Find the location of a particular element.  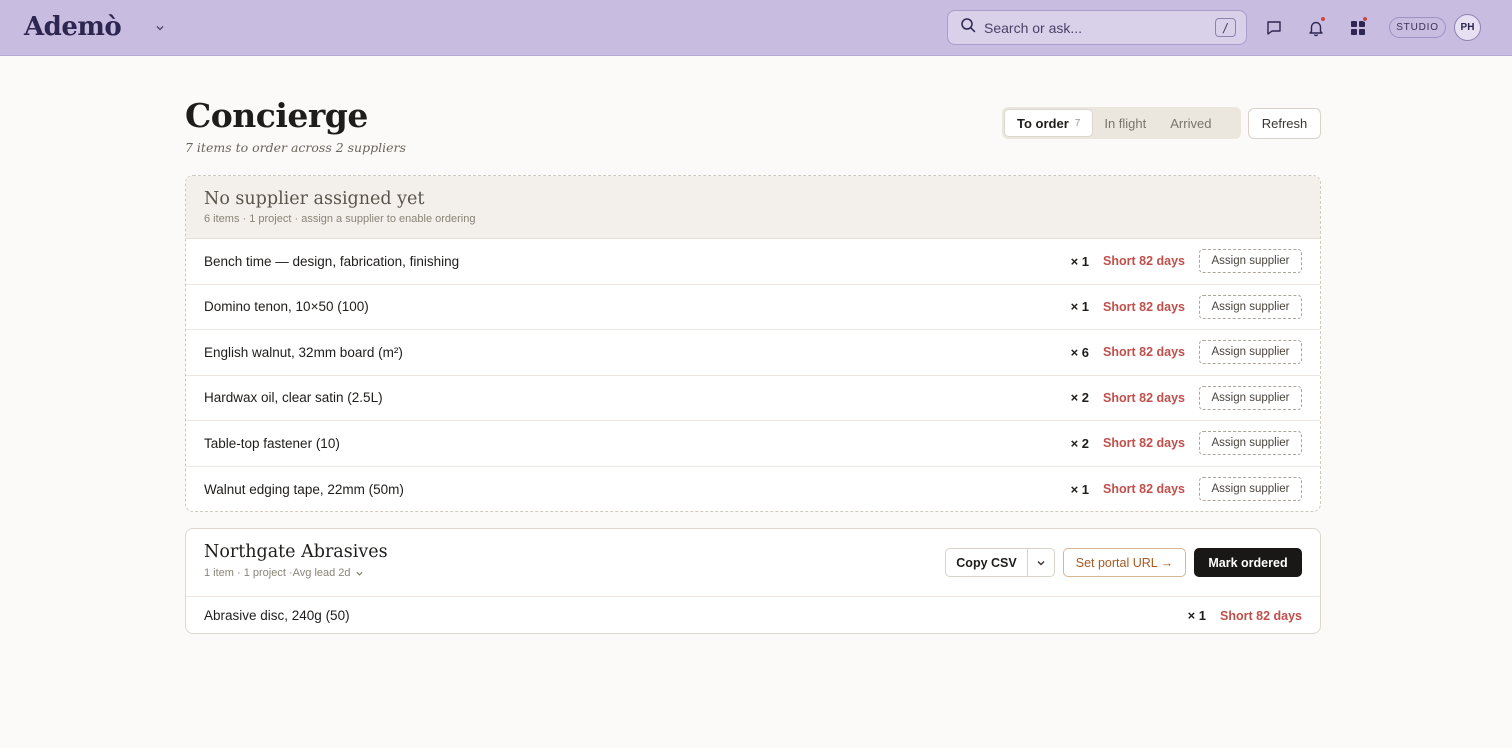

top-bar: Ademò Search or ask... / STUDIO PH is located at coordinates (756, 28).